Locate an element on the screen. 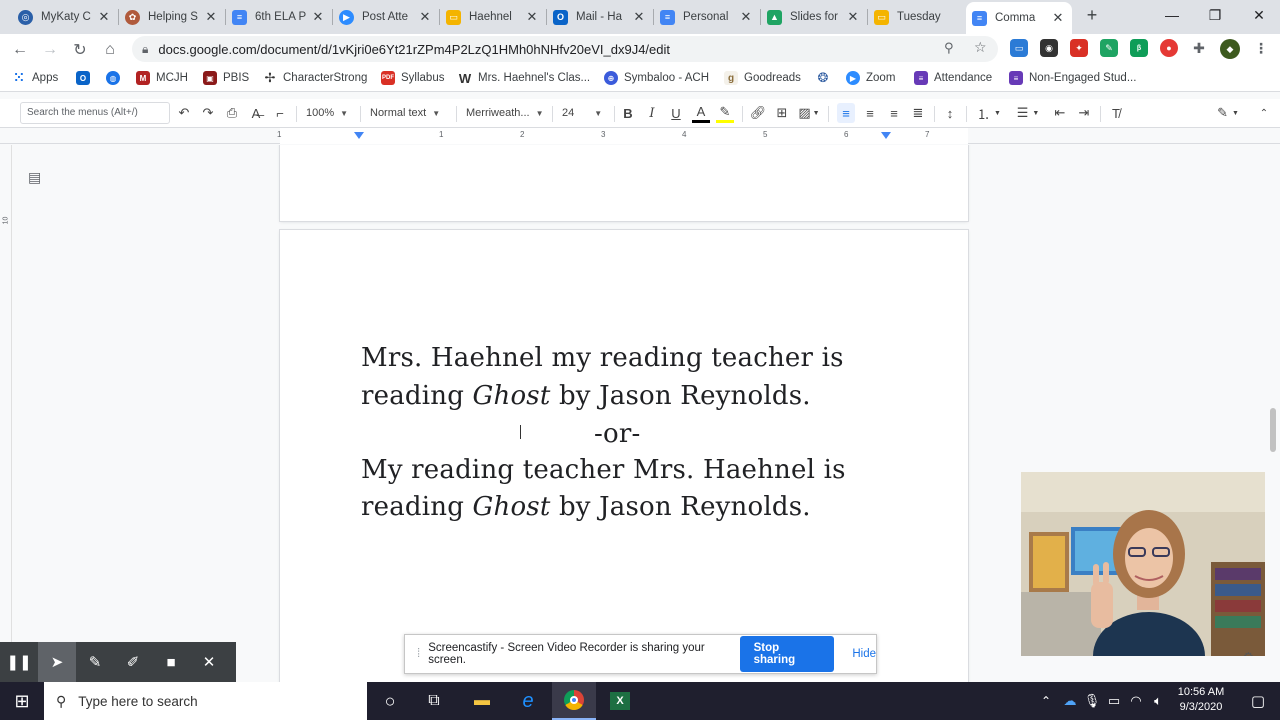  zoom-select: 100% ▼ is located at coordinates (330, 113).